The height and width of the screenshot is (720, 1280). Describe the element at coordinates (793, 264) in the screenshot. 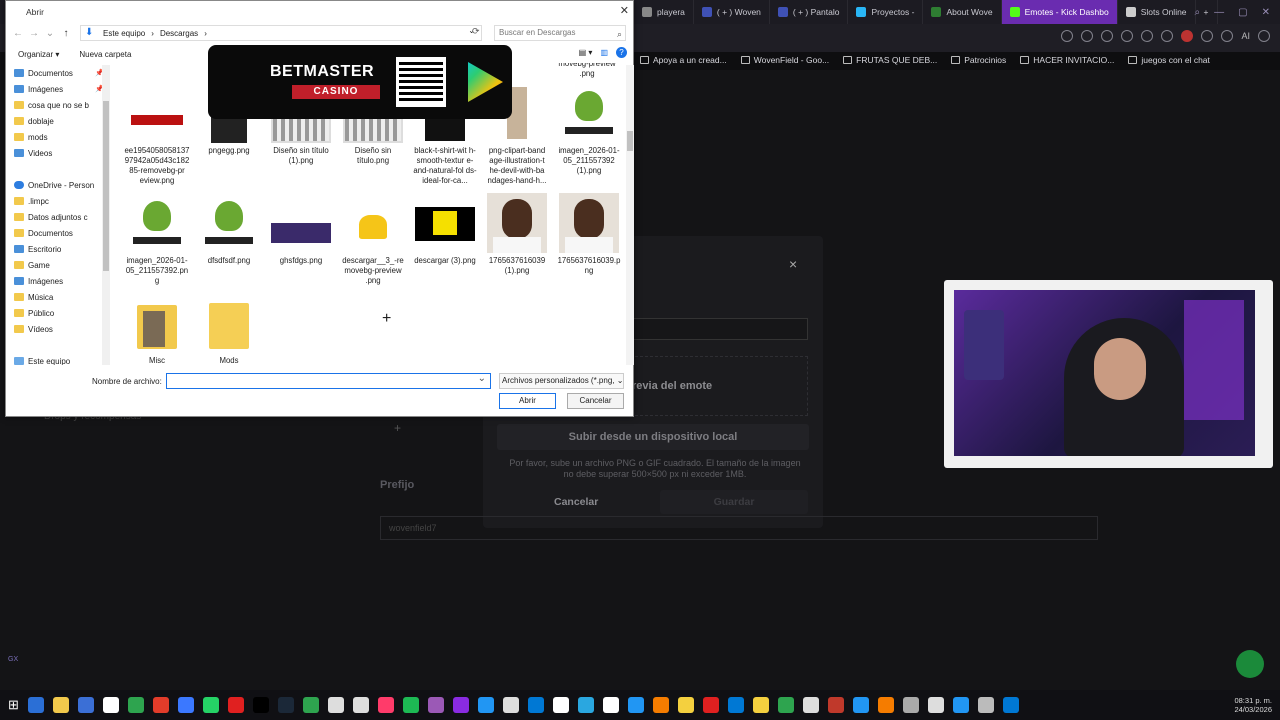

I see `modal-close-icon: ×` at that location.